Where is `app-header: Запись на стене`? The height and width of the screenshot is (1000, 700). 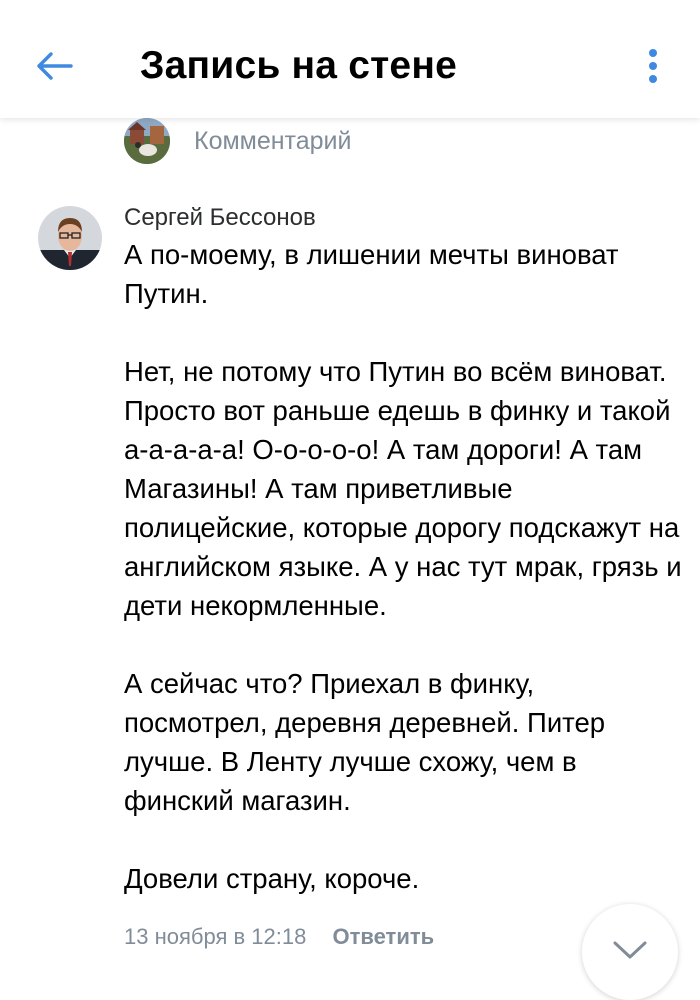
app-header: Запись на стене is located at coordinates (350, 59).